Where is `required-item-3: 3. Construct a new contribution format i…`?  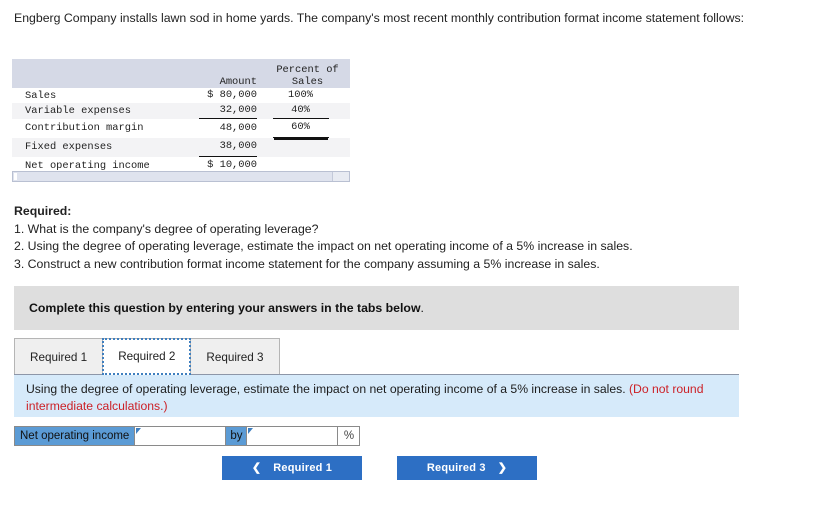 required-item-3: 3. Construct a new contribution format i… is located at coordinates (307, 263).